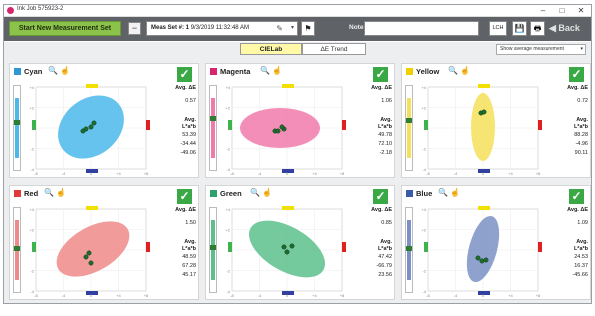 This screenshot has width=595, height=316. Describe the element at coordinates (31, 193) in the screenshot. I see `panel-name: Red` at that location.